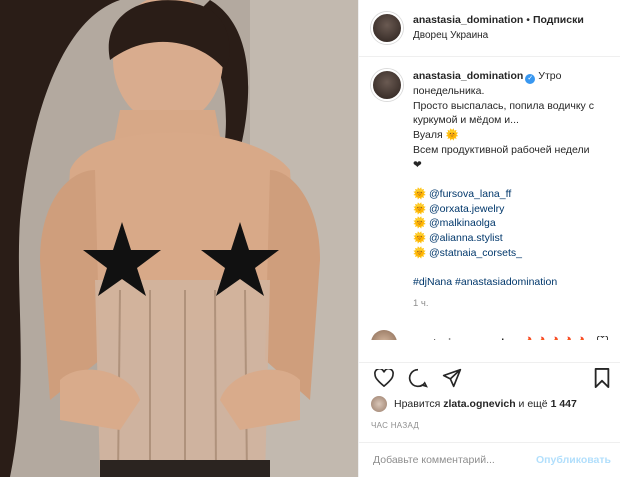  Describe the element at coordinates (468, 76) in the screenshot. I see `caption-username: anastasia_domination` at that location.